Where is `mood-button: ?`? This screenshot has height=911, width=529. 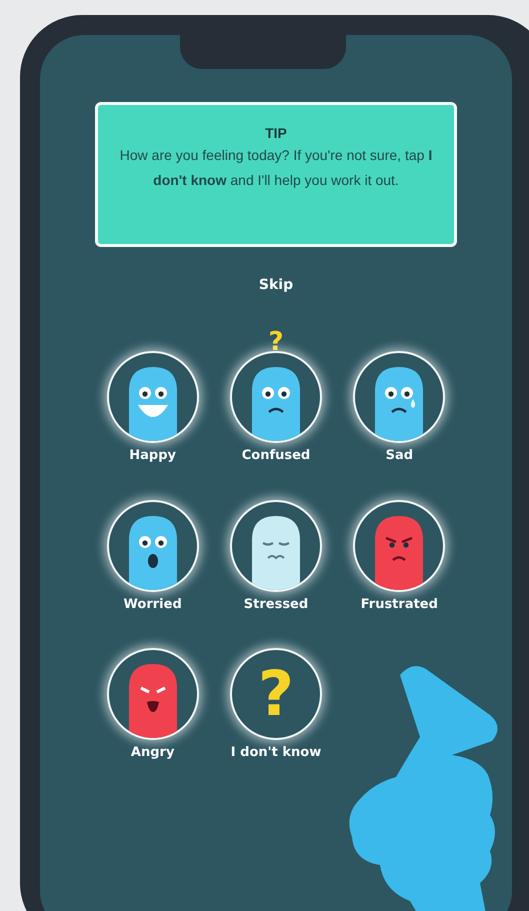 mood-button: ? is located at coordinates (276, 694).